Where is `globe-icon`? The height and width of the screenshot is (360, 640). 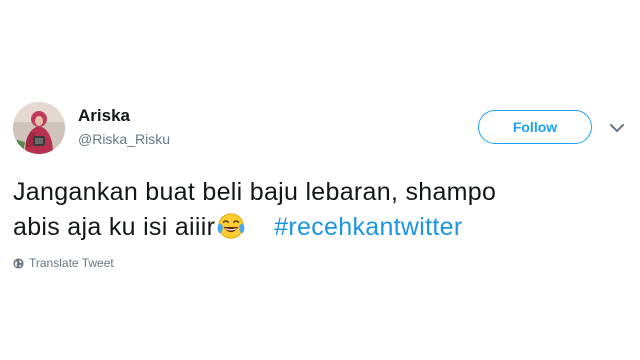
globe-icon is located at coordinates (18, 263).